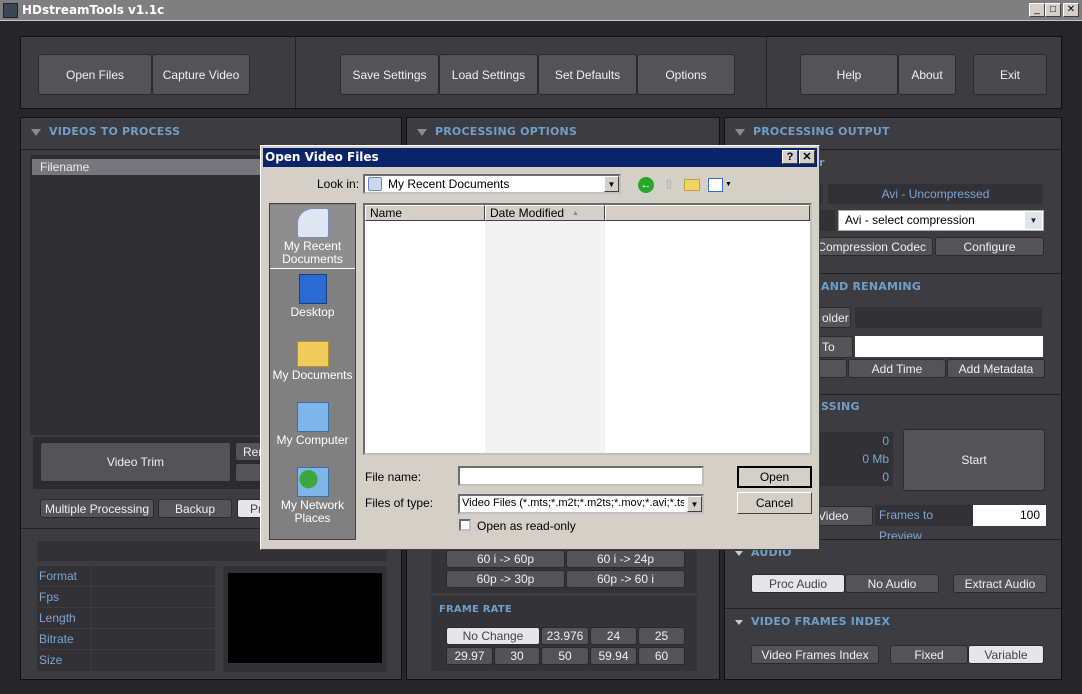  Describe the element at coordinates (798, 583) in the screenshot. I see `proc-audio-button: Proc Audio` at that location.